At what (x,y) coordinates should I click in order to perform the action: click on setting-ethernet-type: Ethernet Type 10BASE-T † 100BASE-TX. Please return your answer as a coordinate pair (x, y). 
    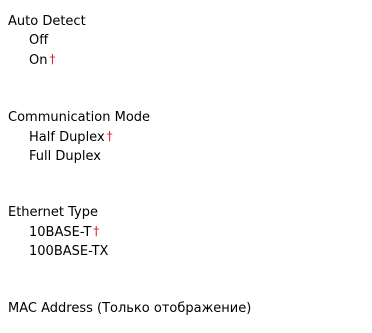
    Looking at the image, I should click on (58, 232).